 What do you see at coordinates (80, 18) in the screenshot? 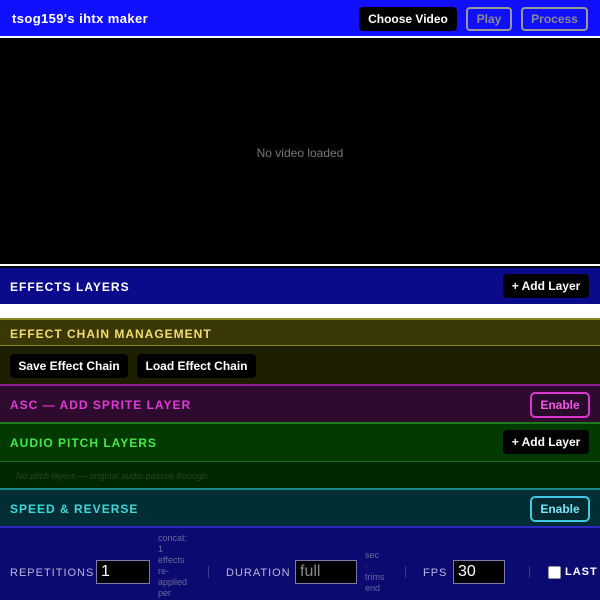
I see `app-title: tsog159's ihtx maker` at bounding box center [80, 18].